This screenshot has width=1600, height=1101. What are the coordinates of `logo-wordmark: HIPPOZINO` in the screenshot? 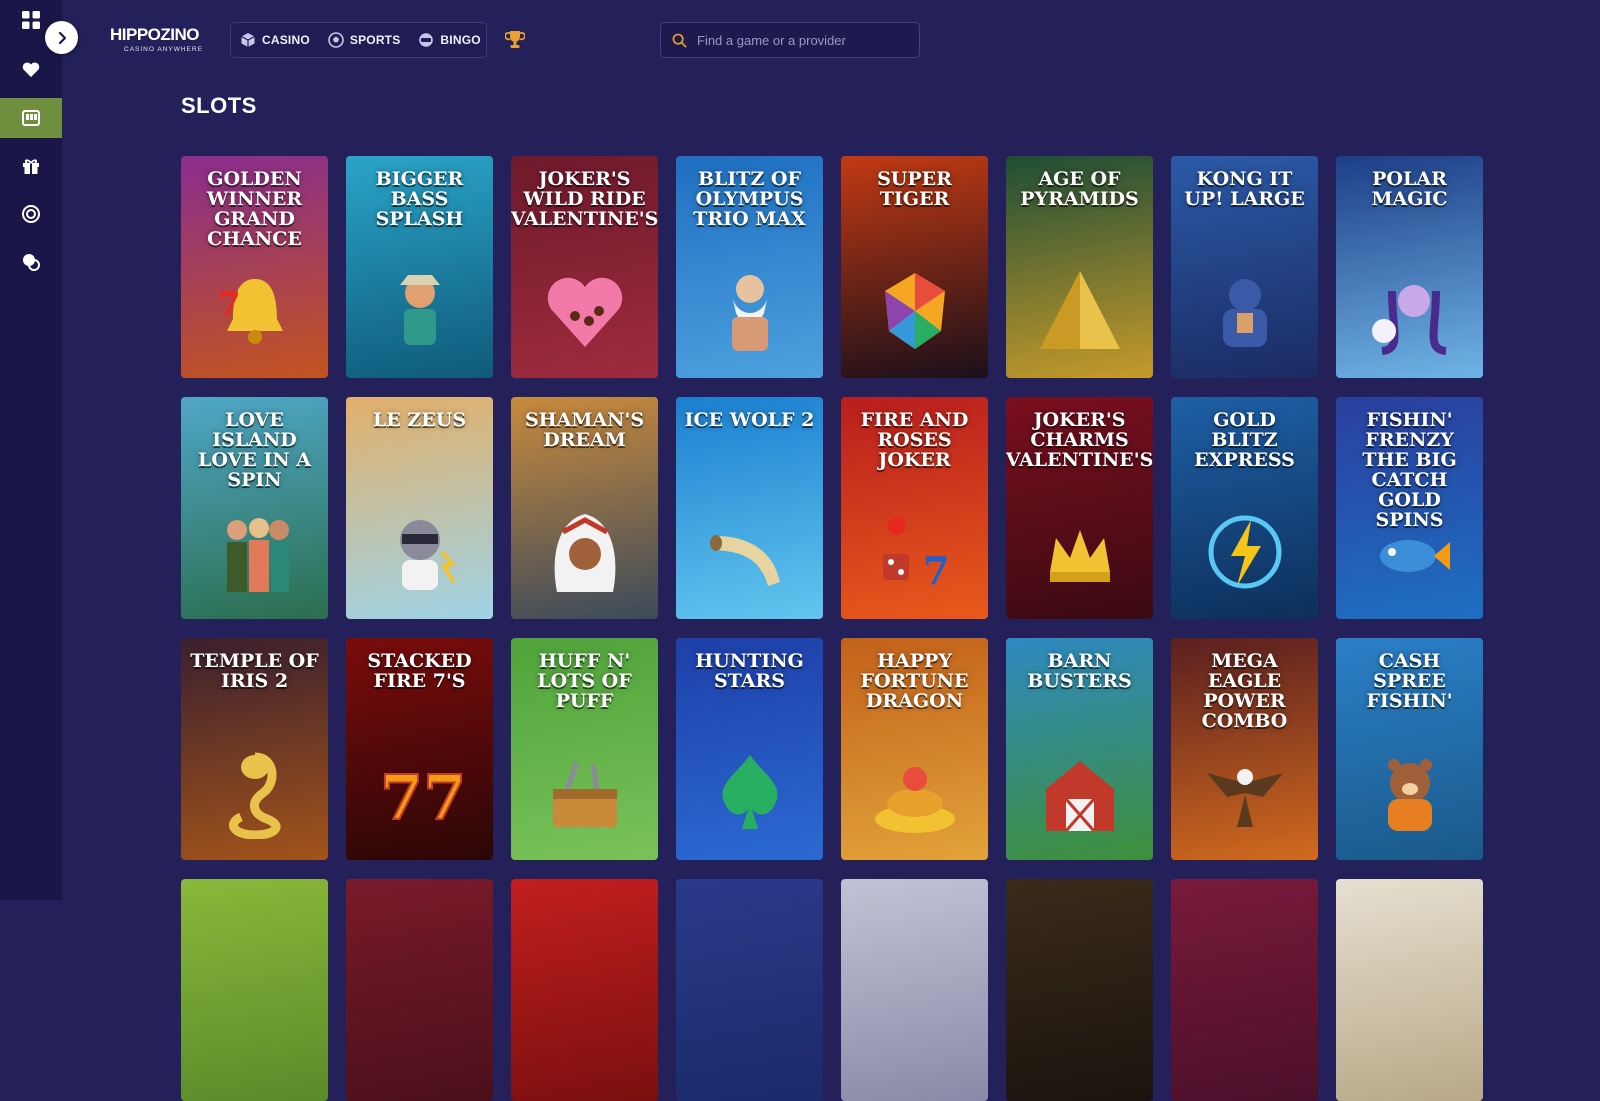 It's located at (155, 34).